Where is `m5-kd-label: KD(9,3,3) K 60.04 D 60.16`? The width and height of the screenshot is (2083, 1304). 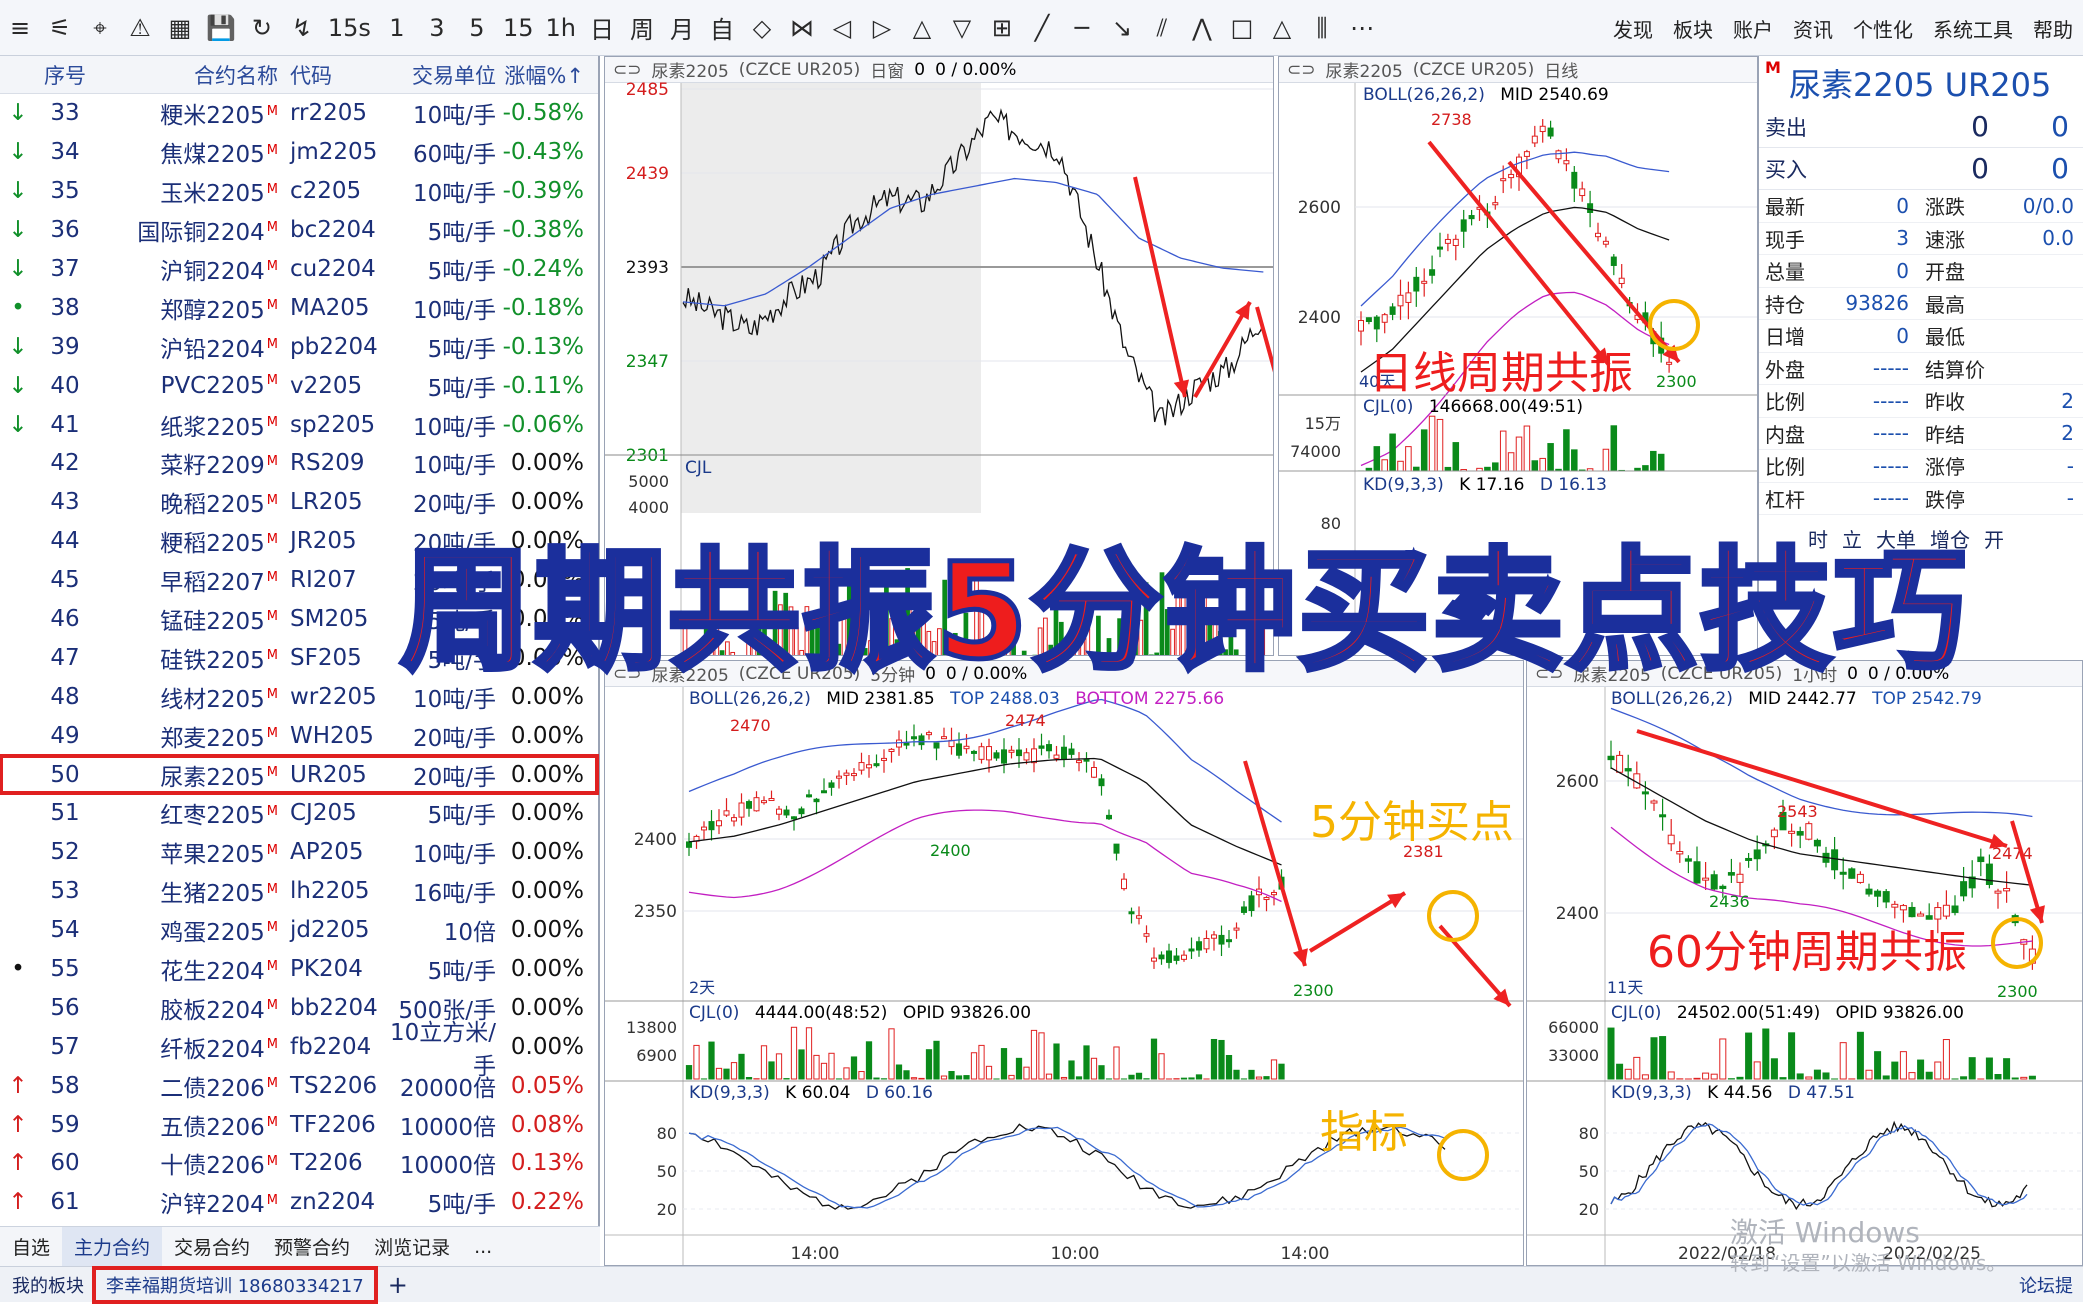 m5-kd-label: KD(9,3,3) K 60.04 D 60.16 is located at coordinates (811, 1093).